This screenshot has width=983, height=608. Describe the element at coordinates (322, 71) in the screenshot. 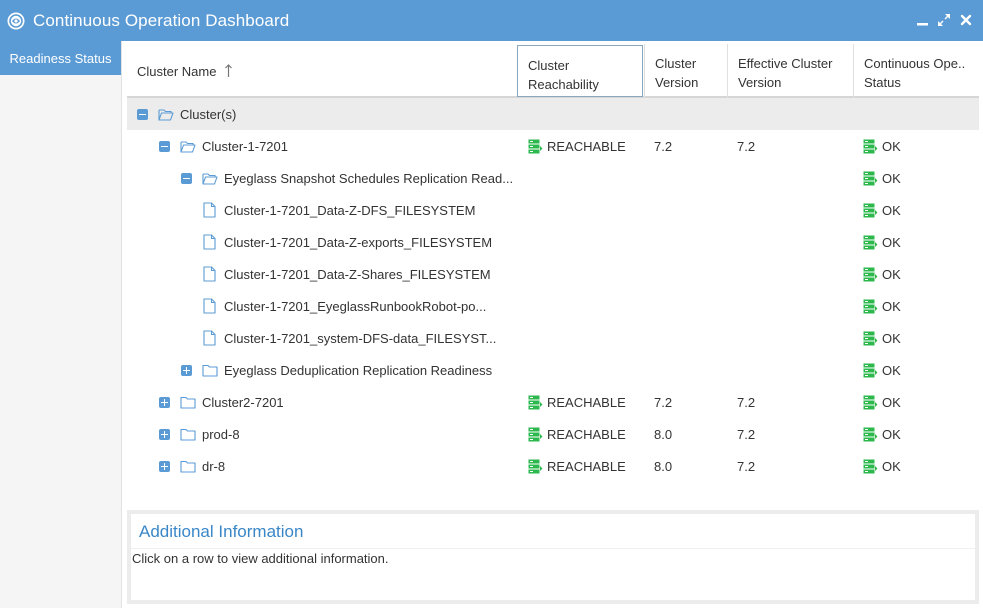

I see `column-header-cluster-name: Cluster Name` at that location.